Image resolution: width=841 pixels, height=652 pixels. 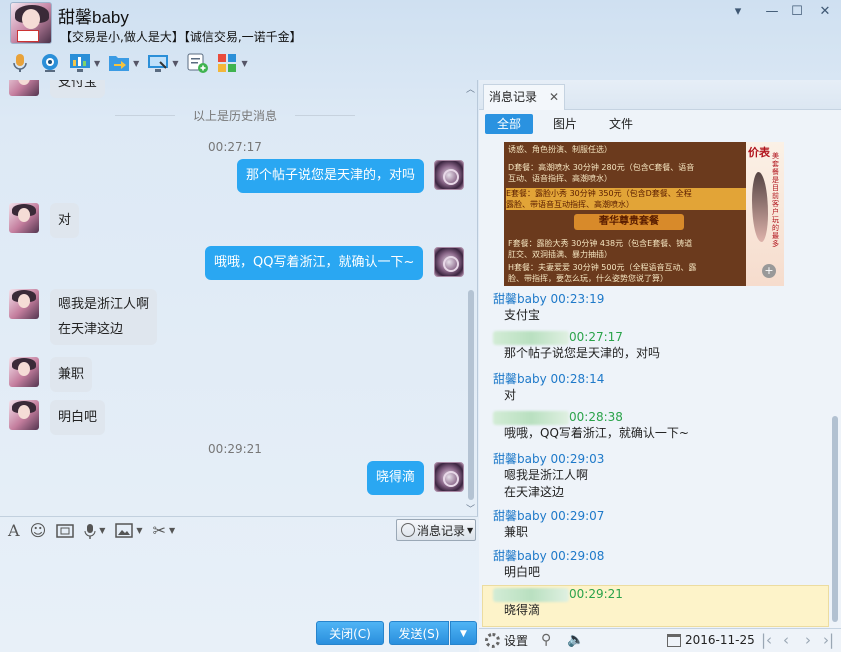 What do you see at coordinates (71, 374) in the screenshot?
I see `message-bubble-incoming: 兼职` at bounding box center [71, 374].